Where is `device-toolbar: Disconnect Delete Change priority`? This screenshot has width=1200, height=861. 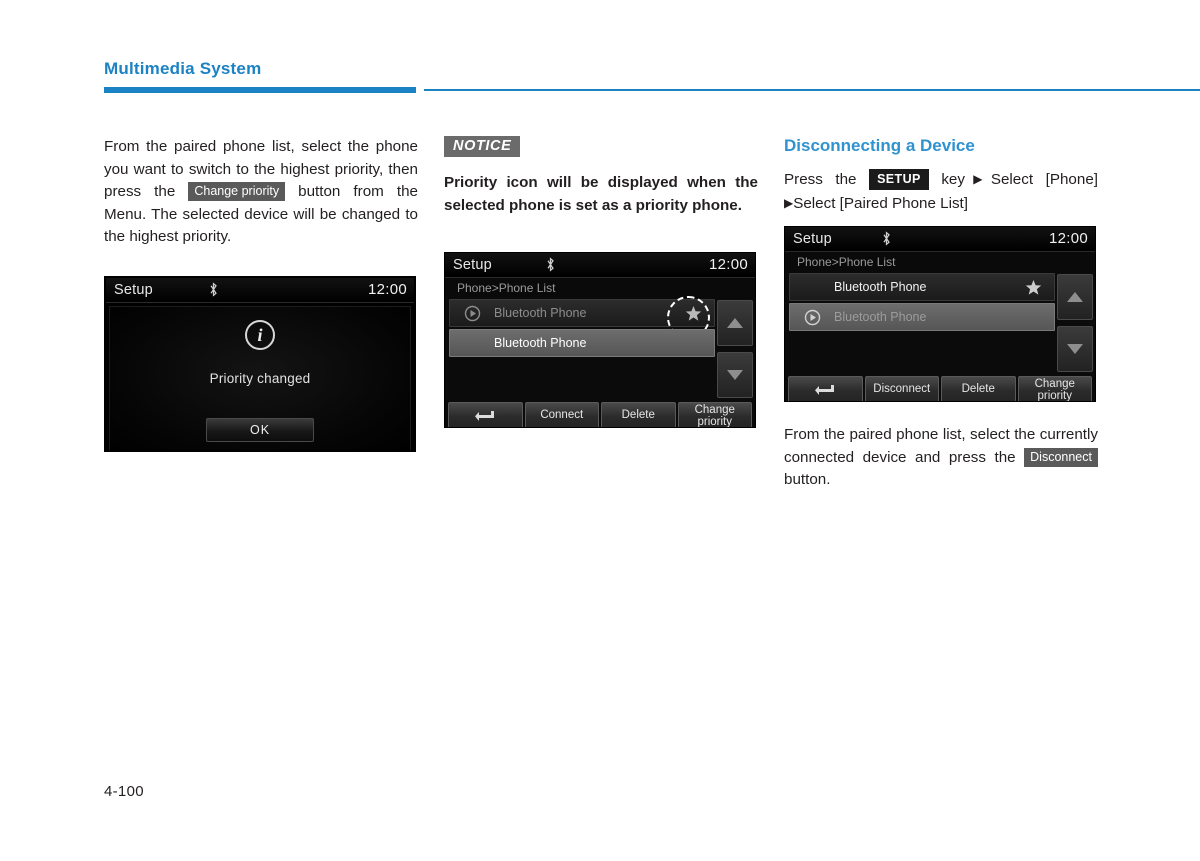 device-toolbar: Disconnect Delete Change priority is located at coordinates (940, 388).